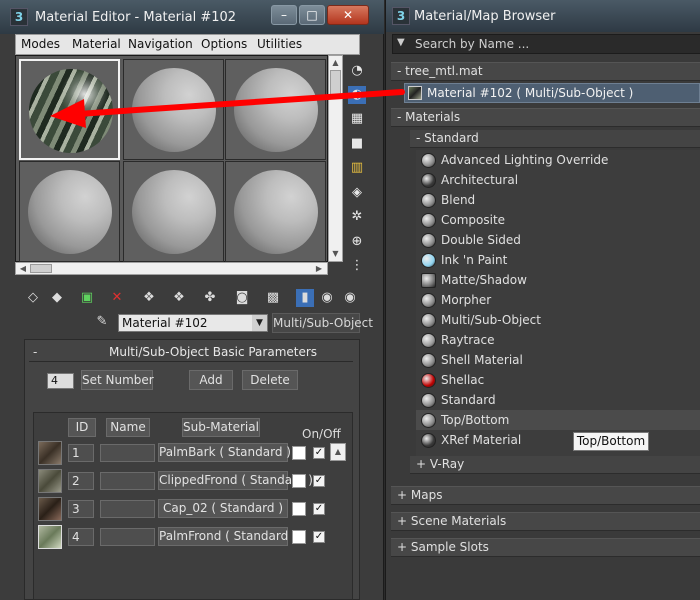 The height and width of the screenshot is (600, 700). I want to click on scroll-down-icon: ▼, so click(335, 253).